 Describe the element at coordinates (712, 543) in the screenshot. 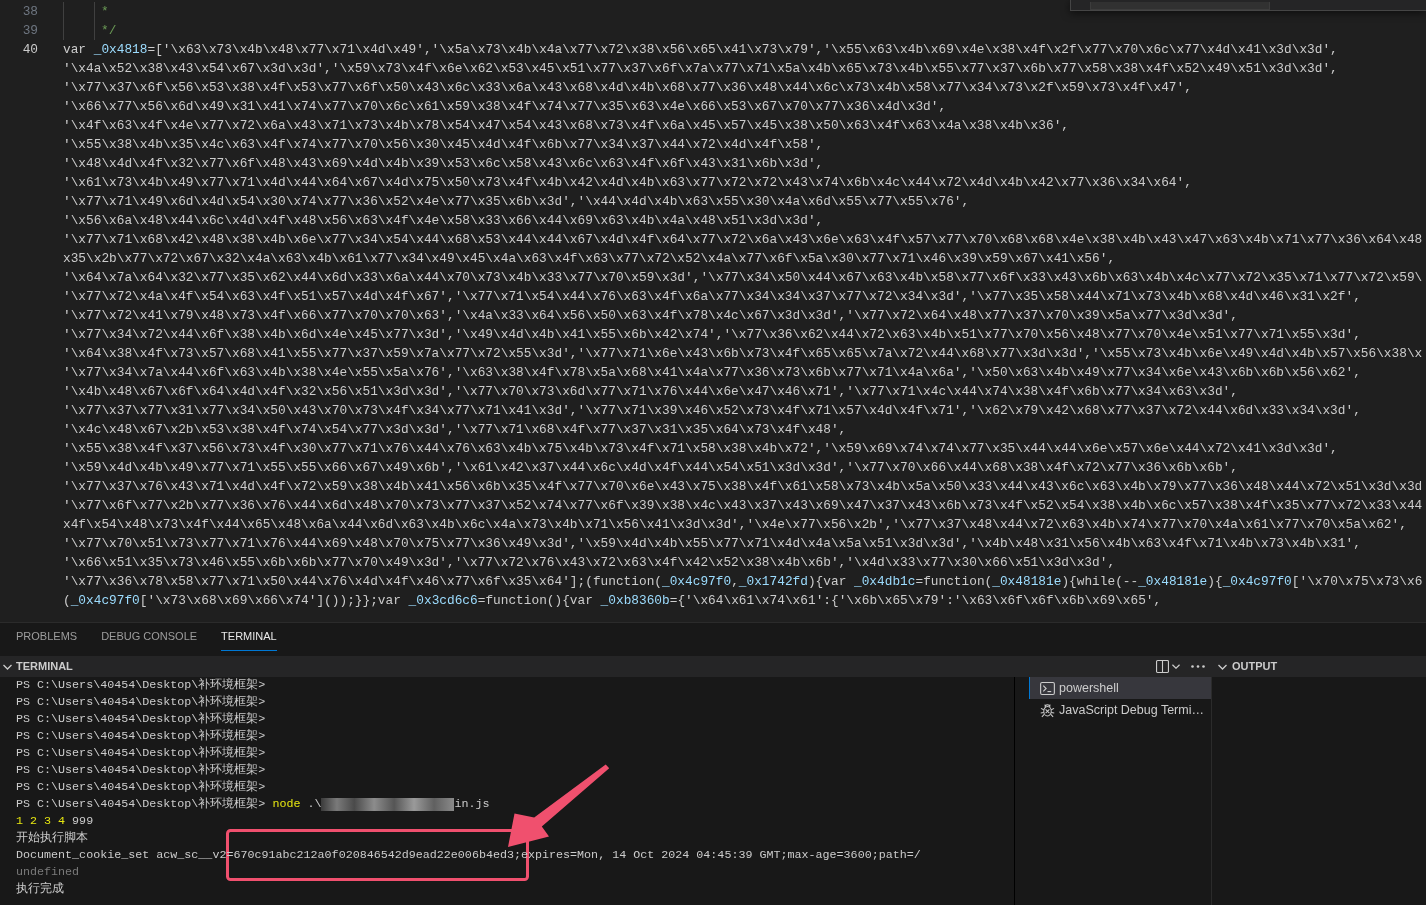

I see `code-line: '\x77\x70\x51\x73\x77\x71\x76\x44\x69\x48\x70\x75\x77\x36\x49\x3d','\x59\x4d\x4b\x55\x77\x71\x4d\x4a\x5a\x51\x3d\x3d','\x4b\x48\x31\x56\x4b\x63\x4f\x71\x4b\x73\x4b\x31',` at that location.